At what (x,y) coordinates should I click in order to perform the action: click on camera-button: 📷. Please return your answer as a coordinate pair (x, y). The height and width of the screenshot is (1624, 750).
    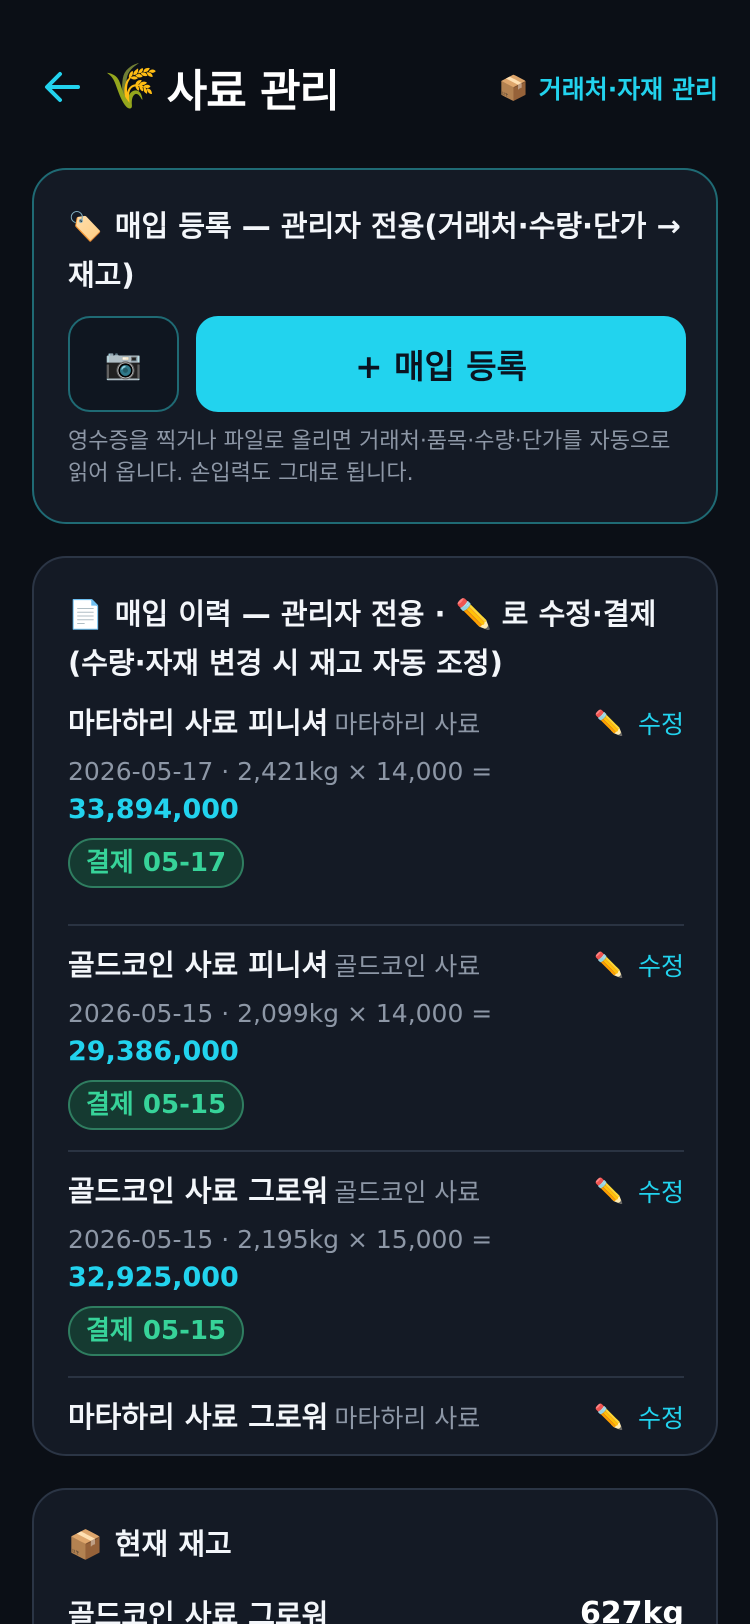
    Looking at the image, I should click on (123, 364).